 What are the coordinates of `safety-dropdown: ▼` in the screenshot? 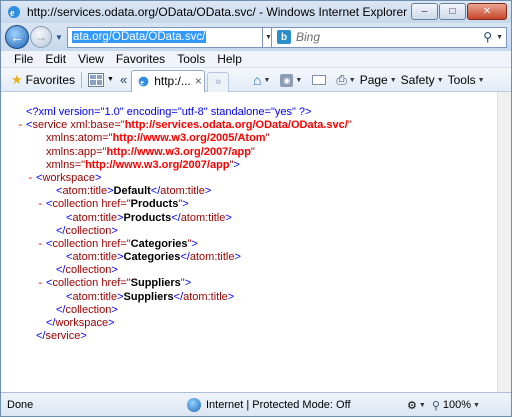 It's located at (440, 80).